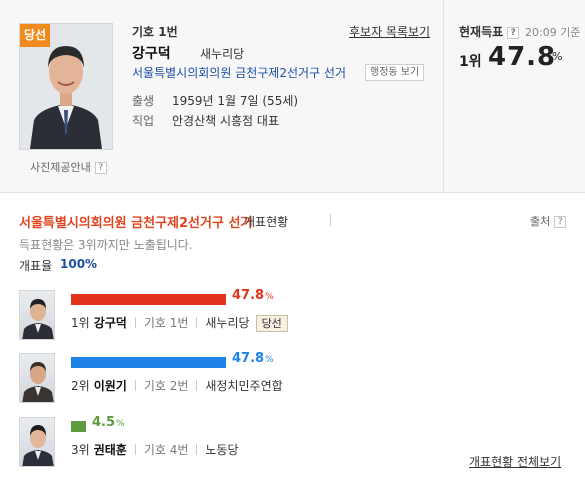 This screenshot has height=478, width=585. Describe the element at coordinates (135, 221) in the screenshot. I see `section-title-link: 서울특별시의회의원 금천구제2선거구 선거` at that location.